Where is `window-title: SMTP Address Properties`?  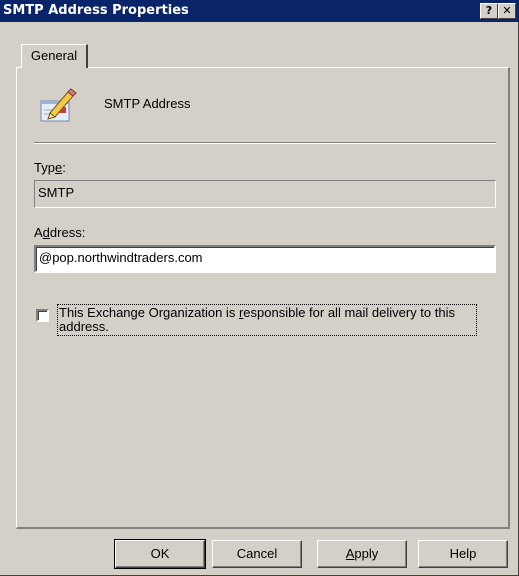 window-title: SMTP Address Properties is located at coordinates (96, 10).